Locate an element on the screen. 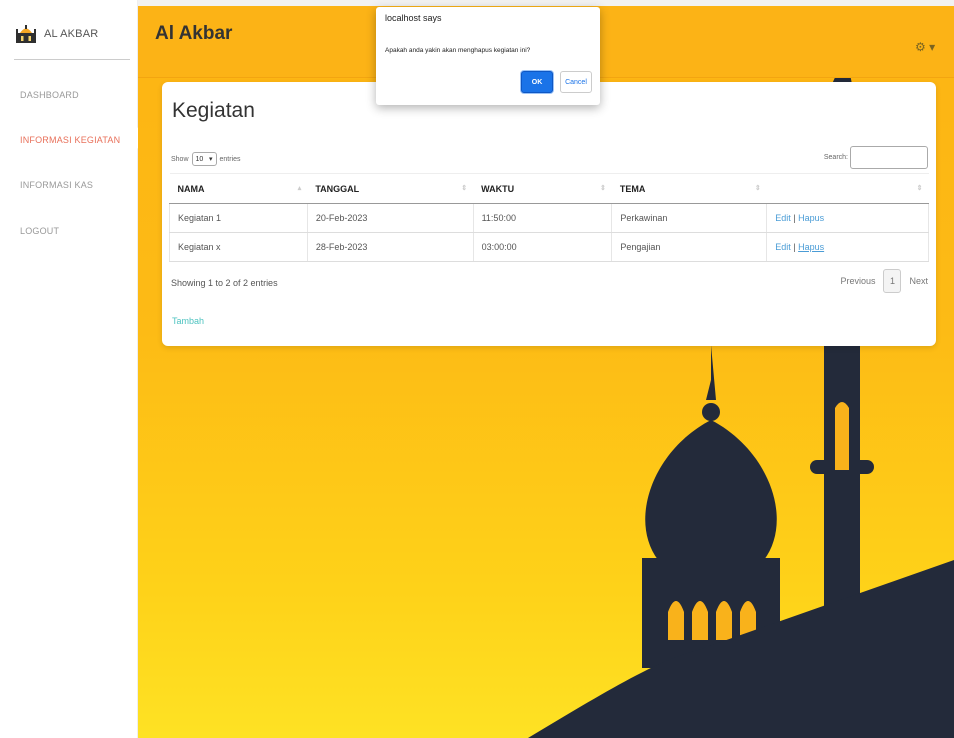  cell-nama: Kegiatan 1 is located at coordinates (238, 218).